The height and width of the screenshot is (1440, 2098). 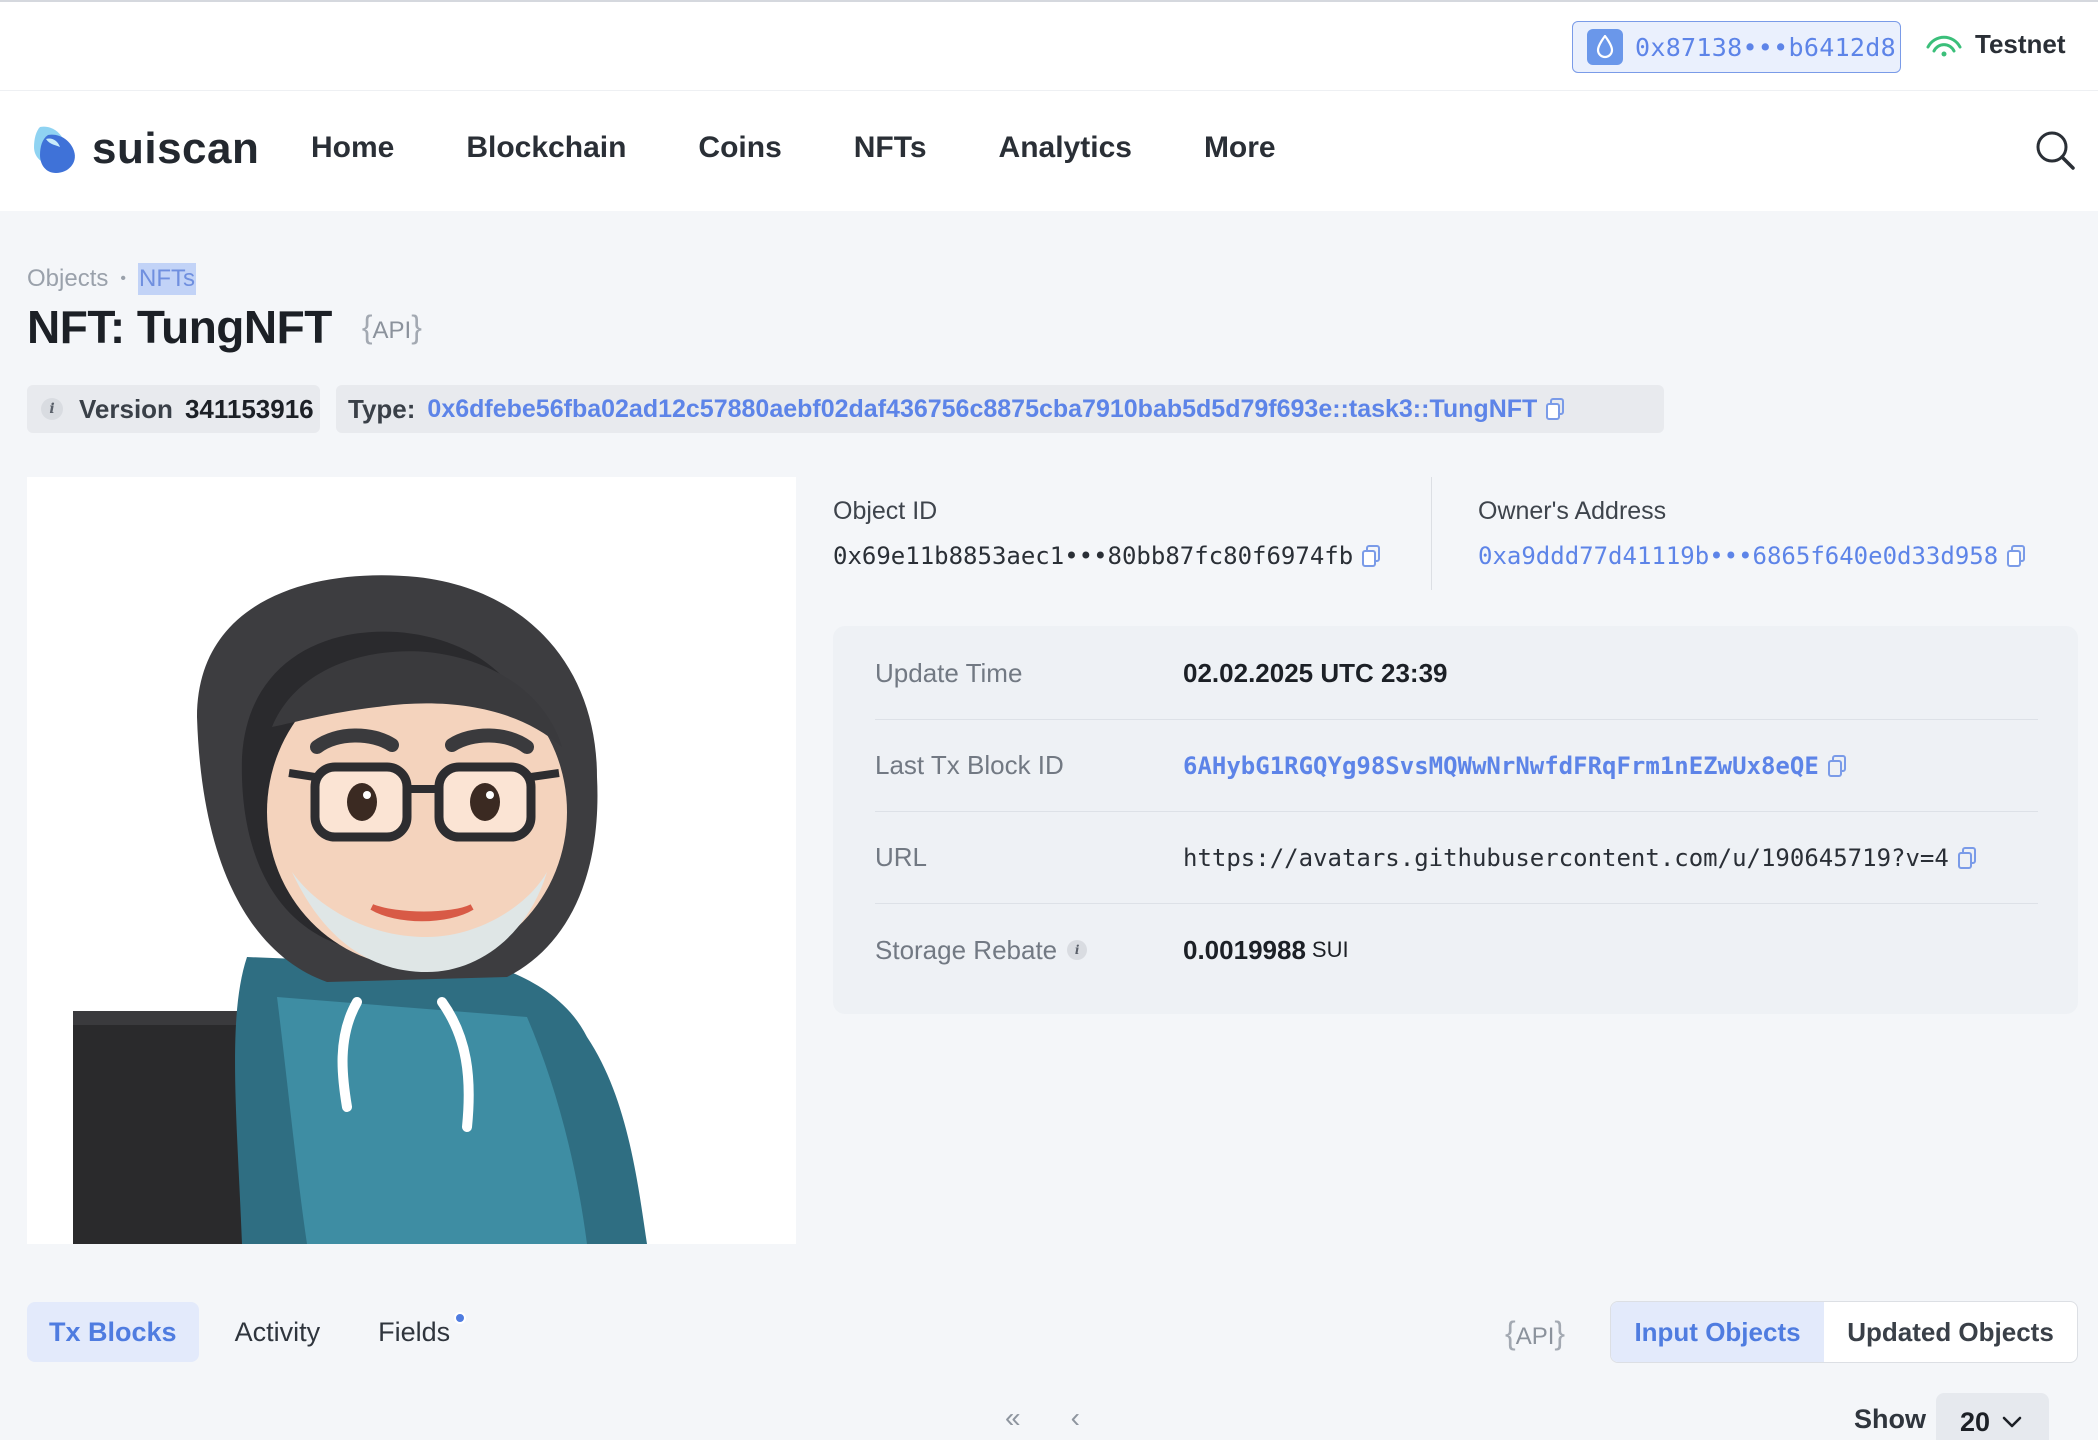 I want to click on objects-toggle: Input Objects Updated Objects, so click(x=1844, y=1332).